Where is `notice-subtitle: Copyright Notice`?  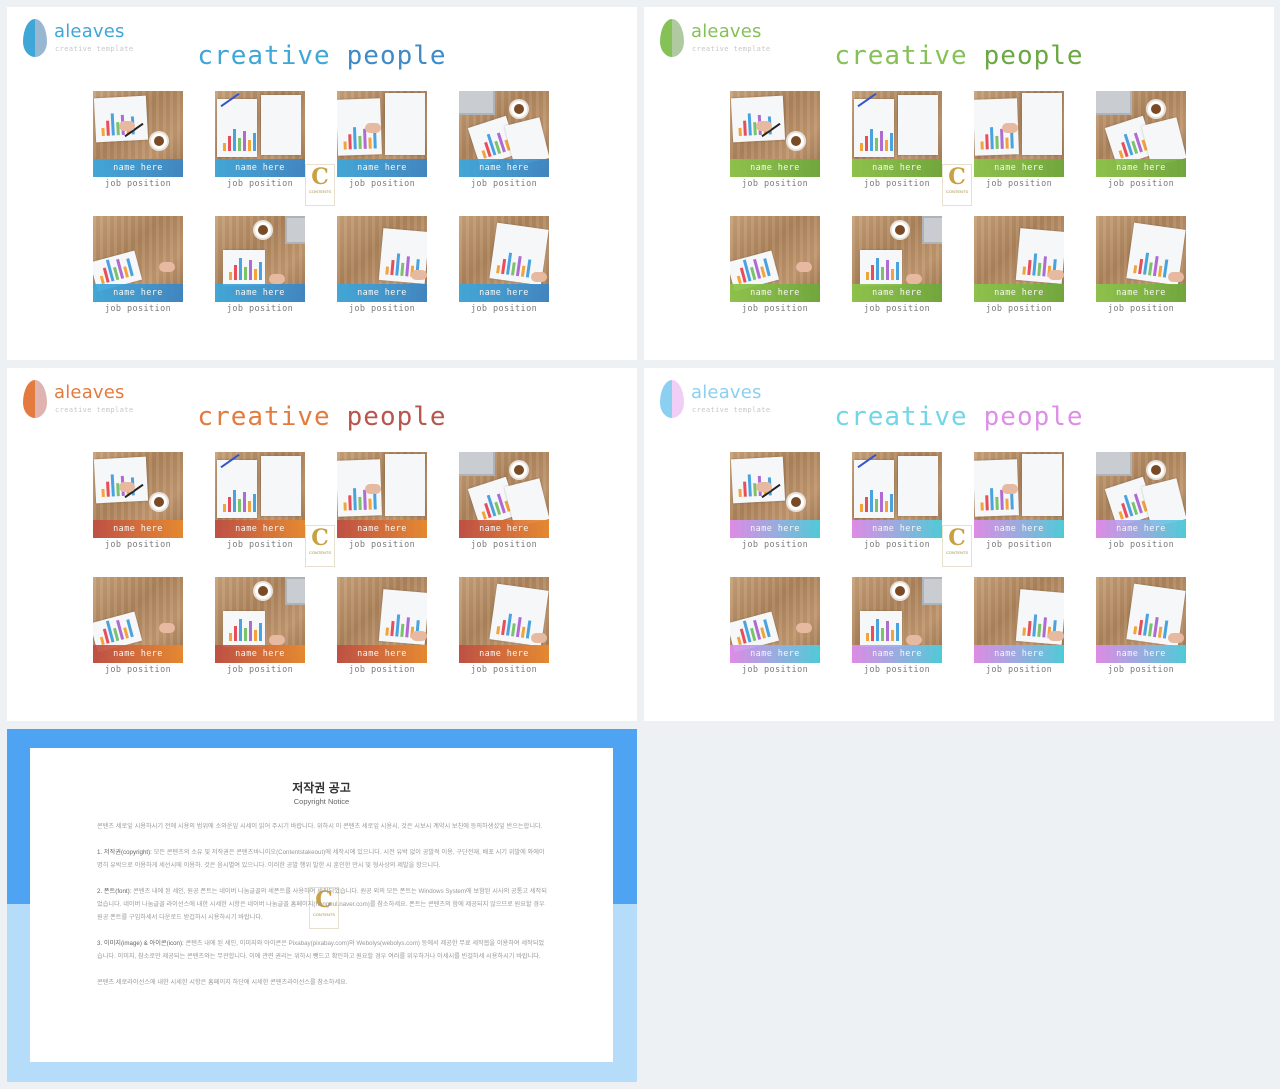
notice-subtitle: Copyright Notice is located at coordinates (321, 801).